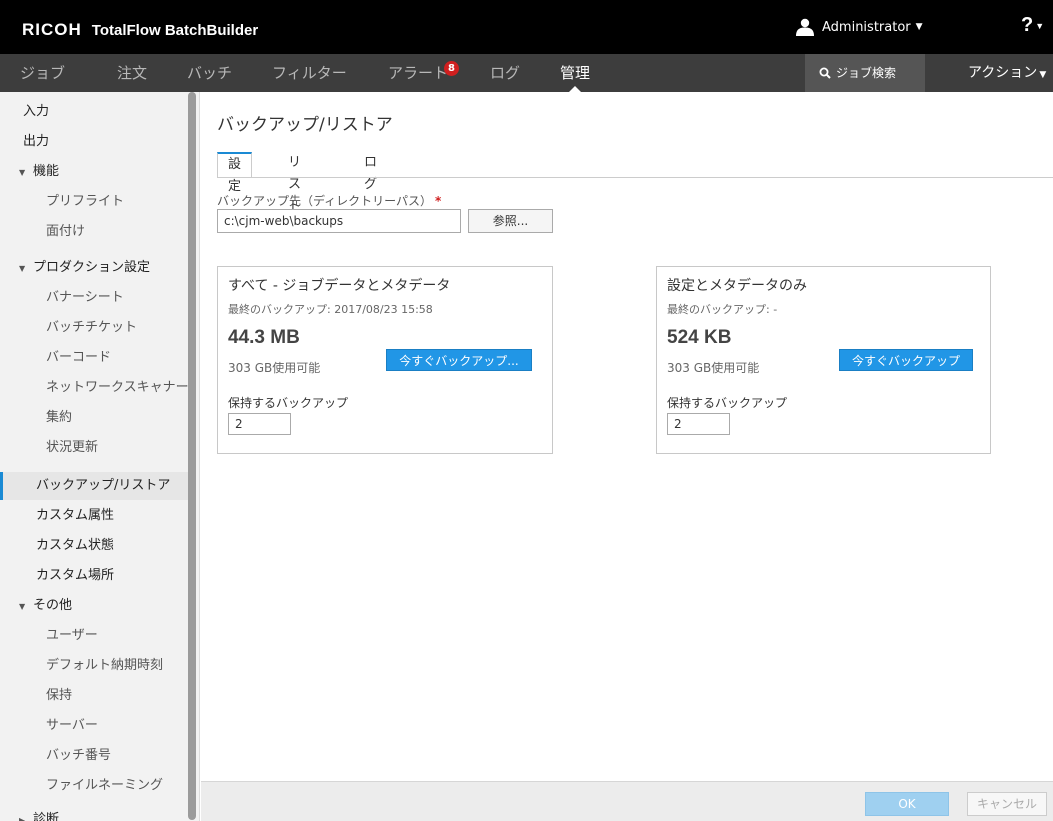  Describe the element at coordinates (53, 605) in the screenshot. I see `sidebar-item-label: その他` at that location.